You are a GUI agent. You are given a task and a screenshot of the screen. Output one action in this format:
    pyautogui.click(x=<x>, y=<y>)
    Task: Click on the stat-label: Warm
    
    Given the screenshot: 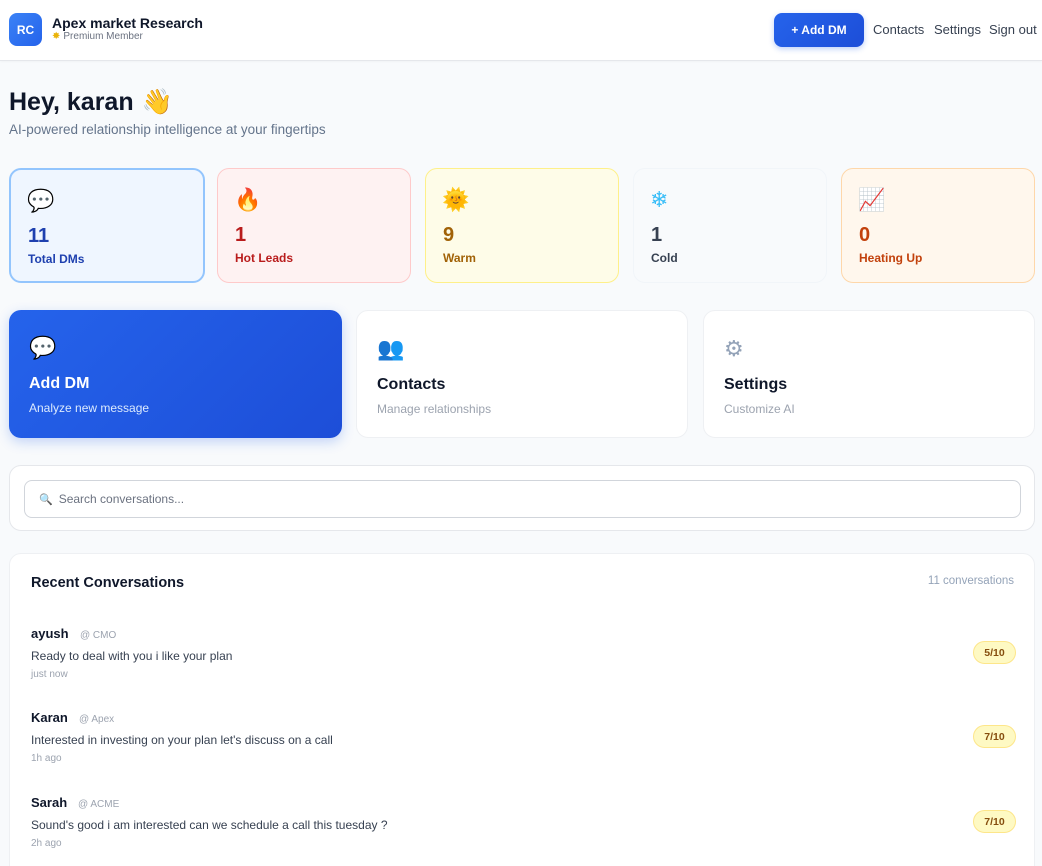 What is the action you would take?
    pyautogui.click(x=459, y=258)
    